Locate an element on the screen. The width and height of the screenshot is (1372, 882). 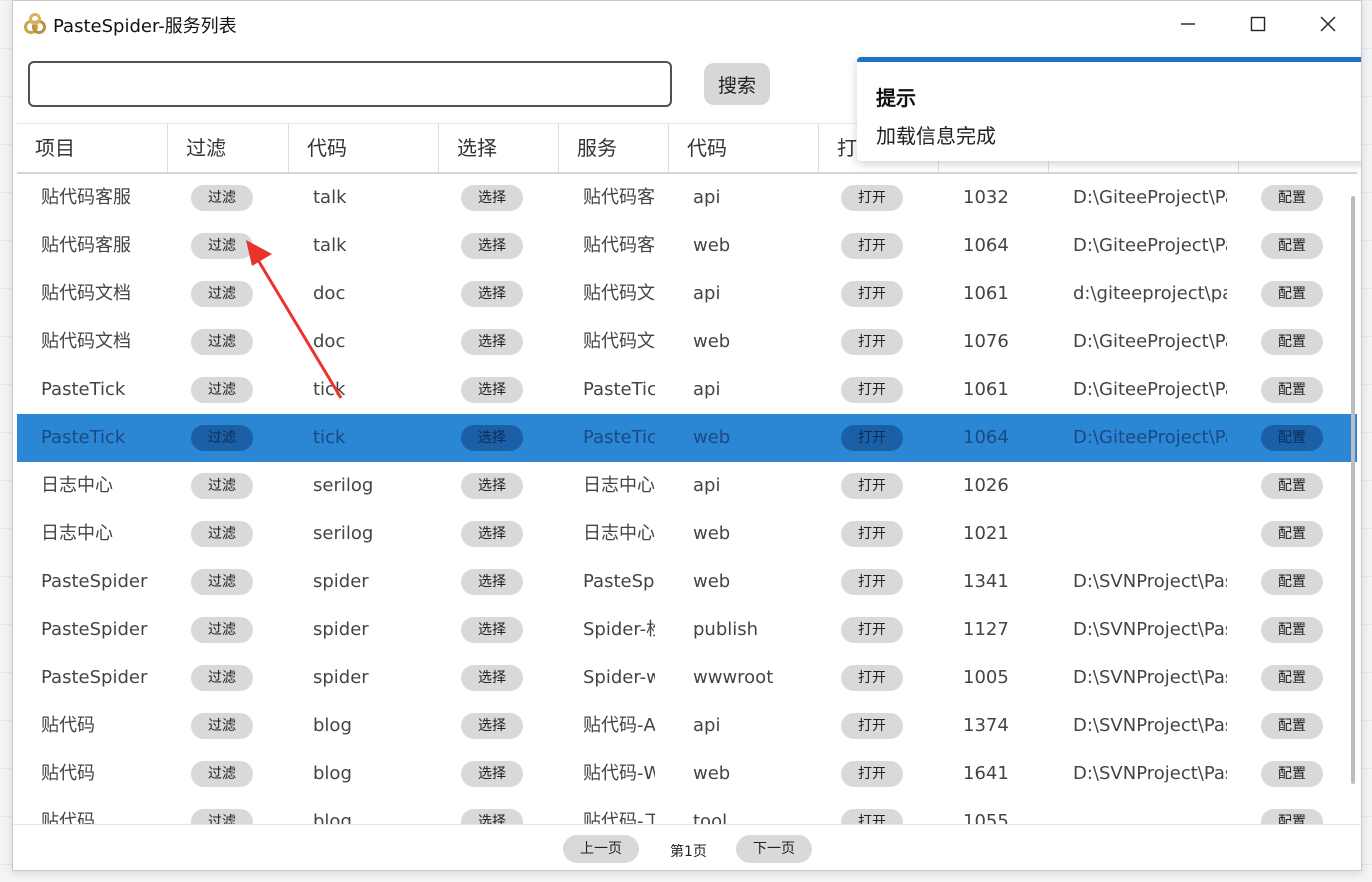
close-button is located at coordinates (1327, 24).